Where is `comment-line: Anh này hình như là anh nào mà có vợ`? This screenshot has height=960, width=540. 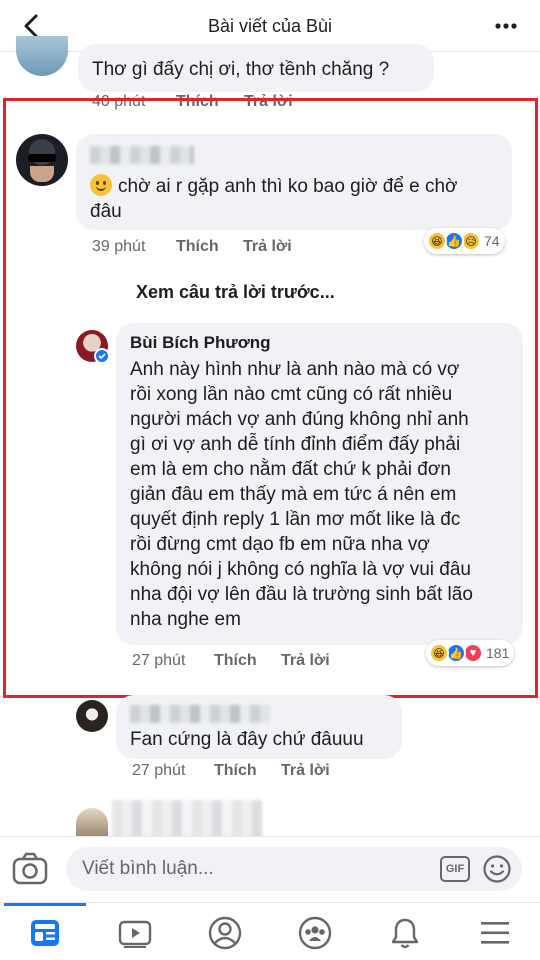
comment-line: Anh này hình như là anh nào mà có vợ is located at coordinates (295, 369).